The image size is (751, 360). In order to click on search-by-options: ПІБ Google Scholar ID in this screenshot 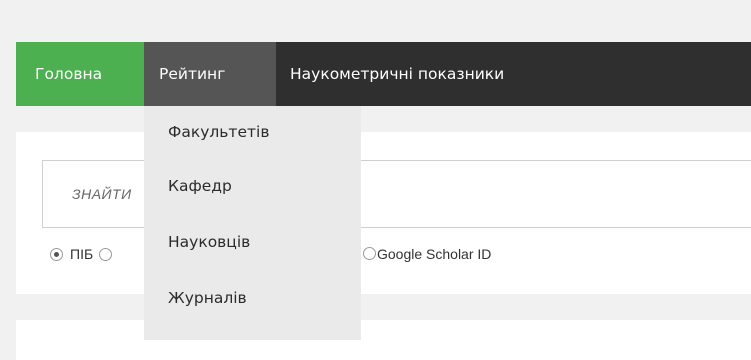, I will do `click(270, 254)`.